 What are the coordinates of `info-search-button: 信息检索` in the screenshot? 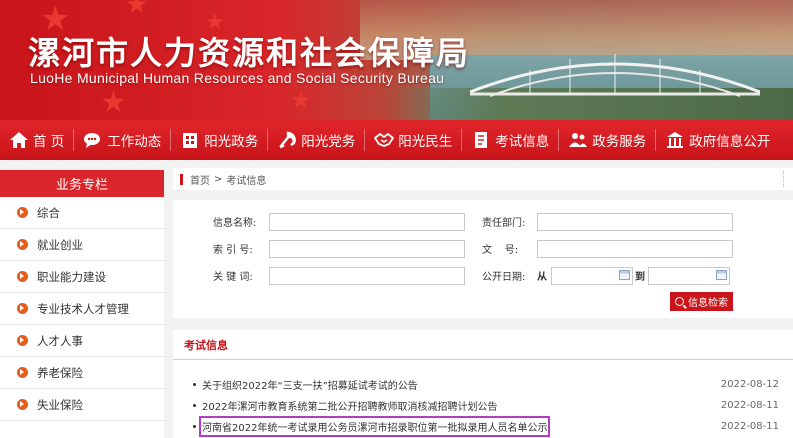 It's located at (701, 301).